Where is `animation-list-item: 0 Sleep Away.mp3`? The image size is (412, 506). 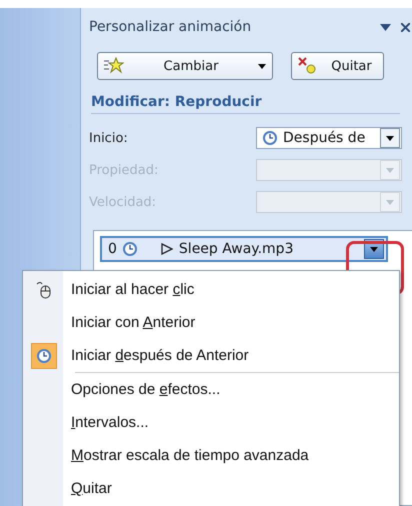
animation-list-item: 0 Sleep Away.mp3 is located at coordinates (244, 249).